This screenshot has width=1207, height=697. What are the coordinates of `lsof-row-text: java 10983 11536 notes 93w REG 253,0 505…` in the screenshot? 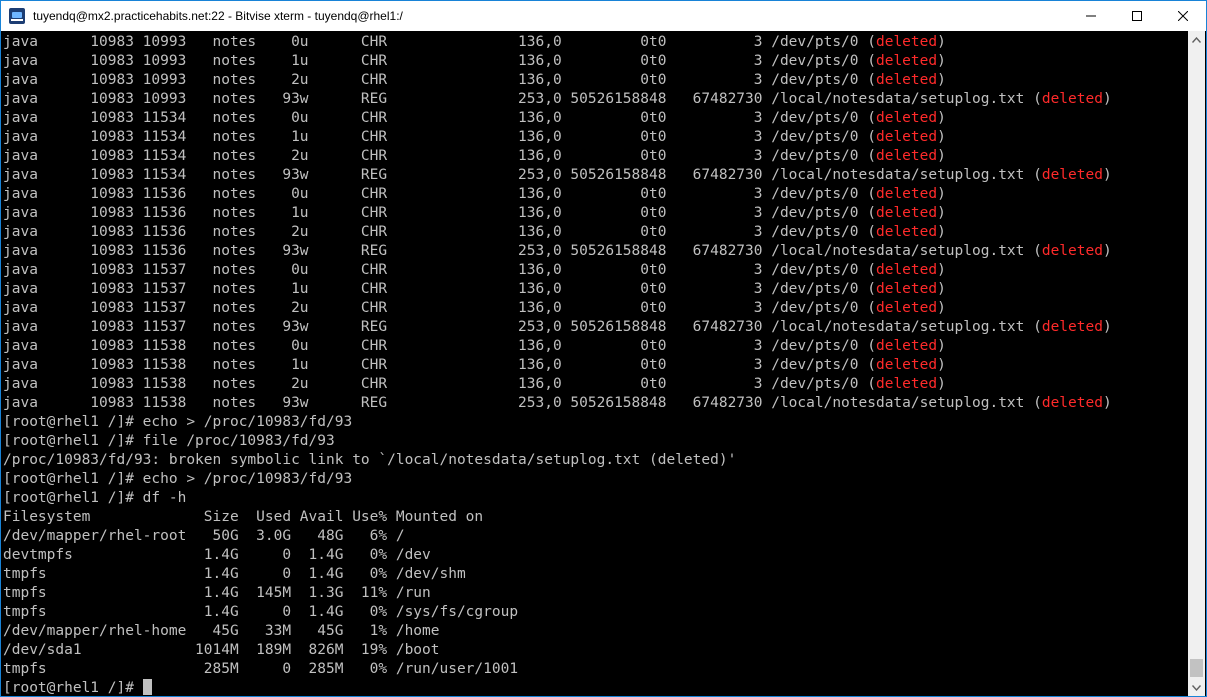 It's located at (522, 251).